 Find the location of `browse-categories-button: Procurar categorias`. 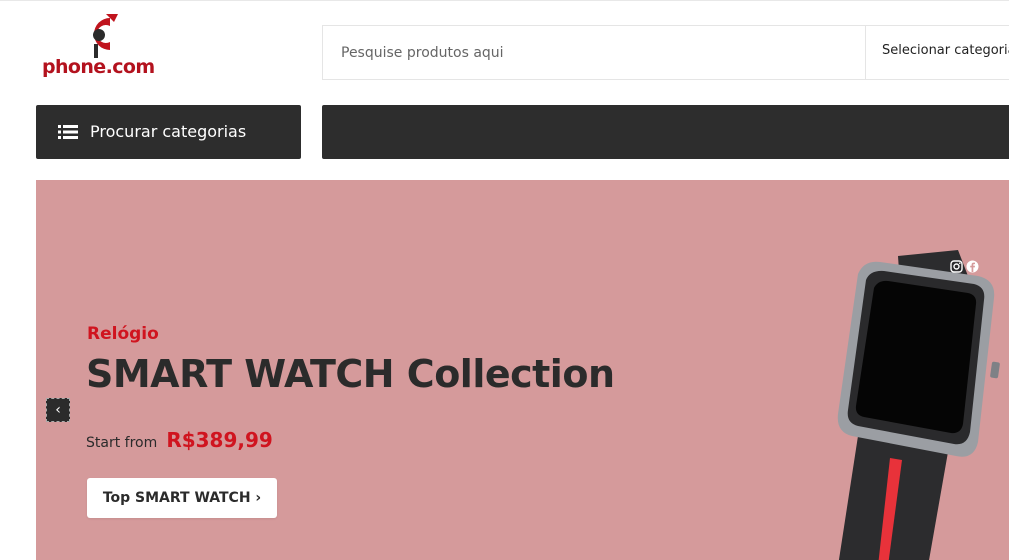

browse-categories-button: Procurar categorias is located at coordinates (168, 132).